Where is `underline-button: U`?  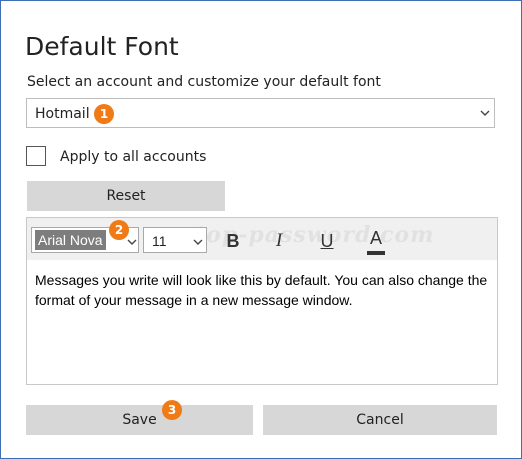 underline-button: U is located at coordinates (327, 241).